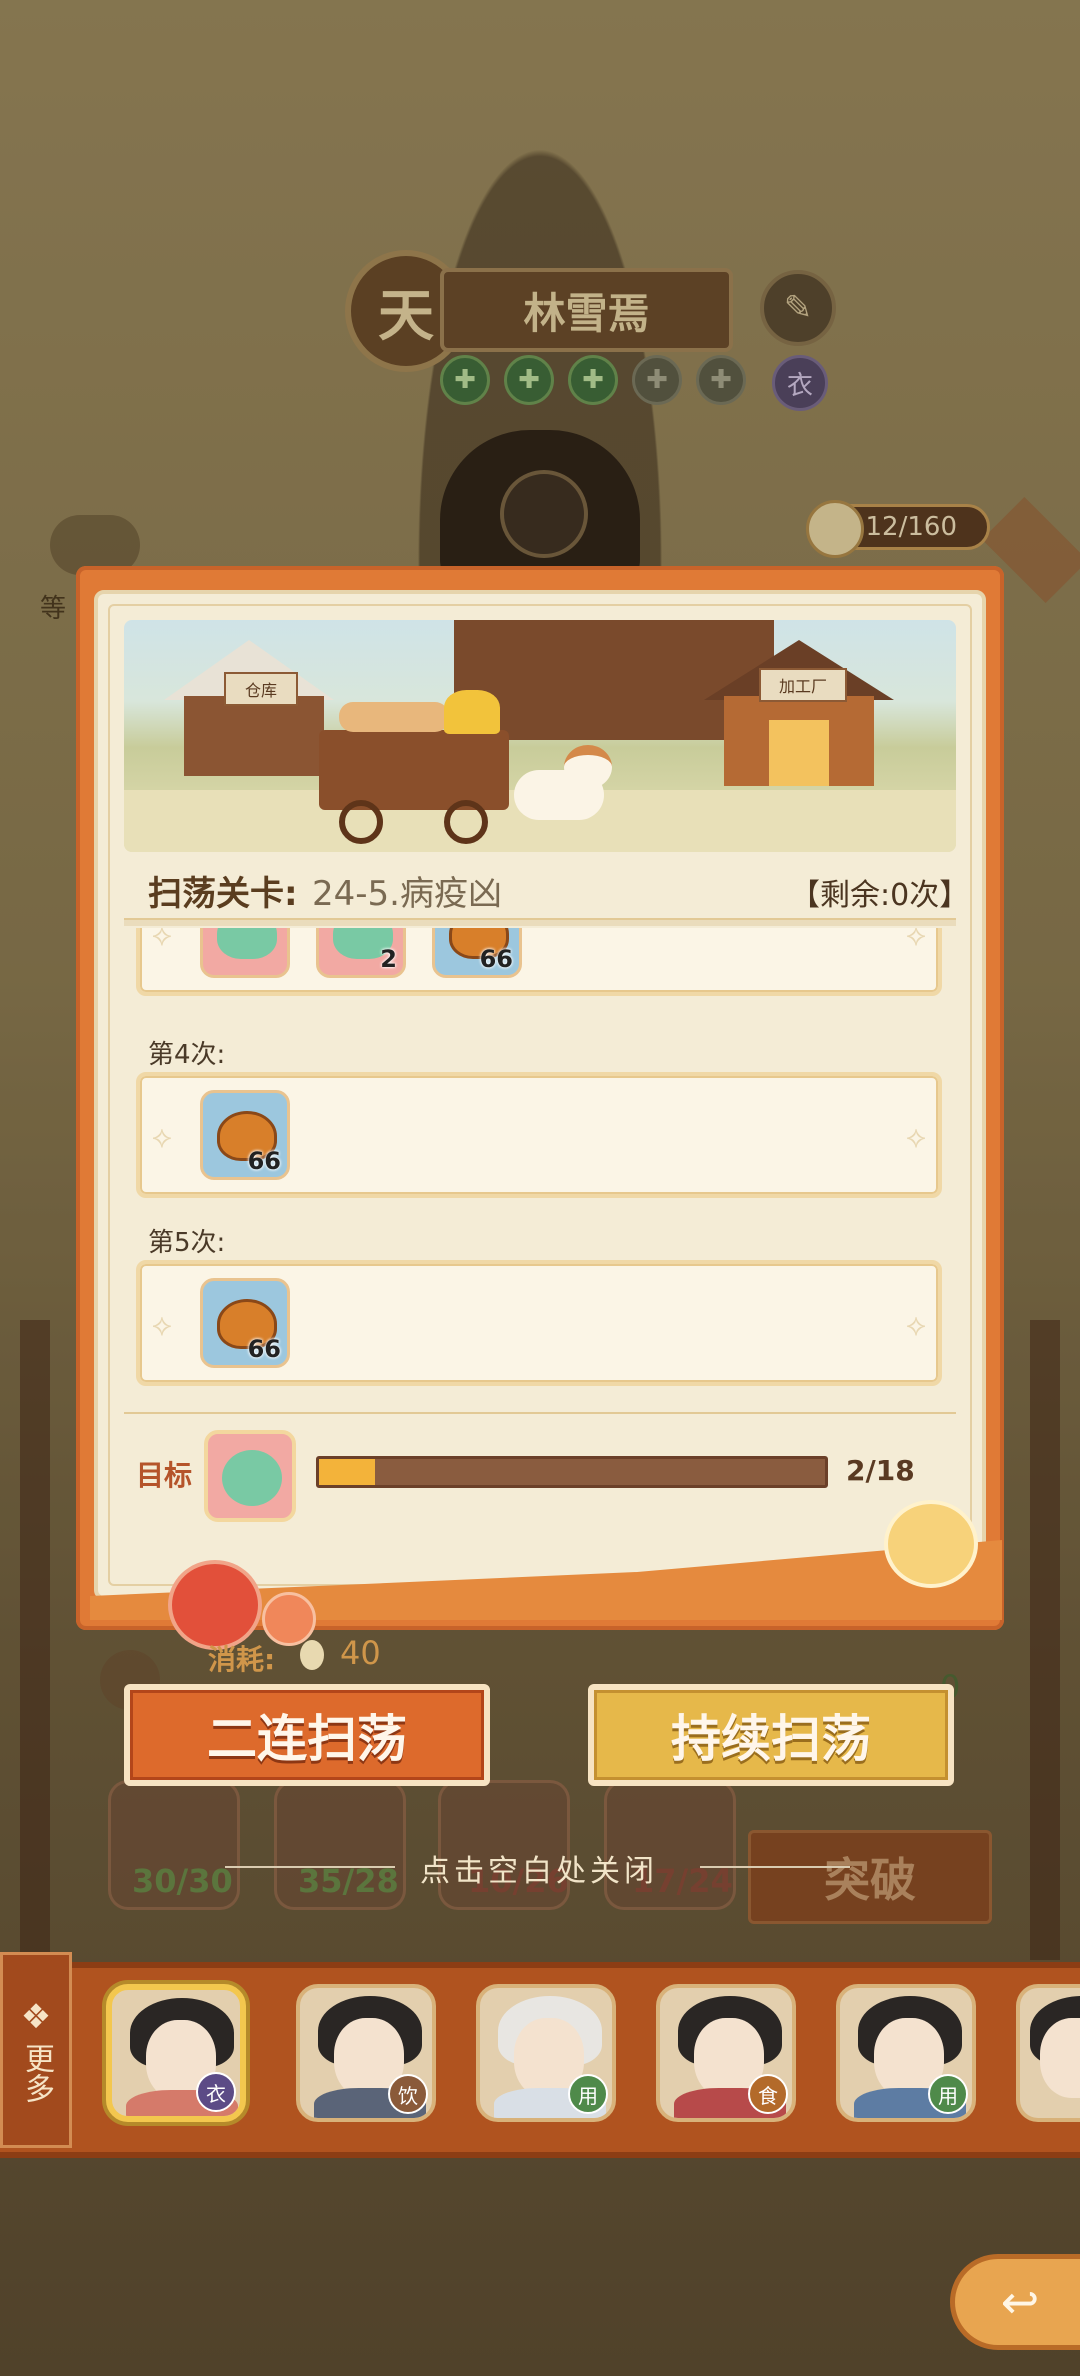 This screenshot has height=2376, width=1080. I want to click on remaining-count: 【剩余:0次】, so click(880, 895).